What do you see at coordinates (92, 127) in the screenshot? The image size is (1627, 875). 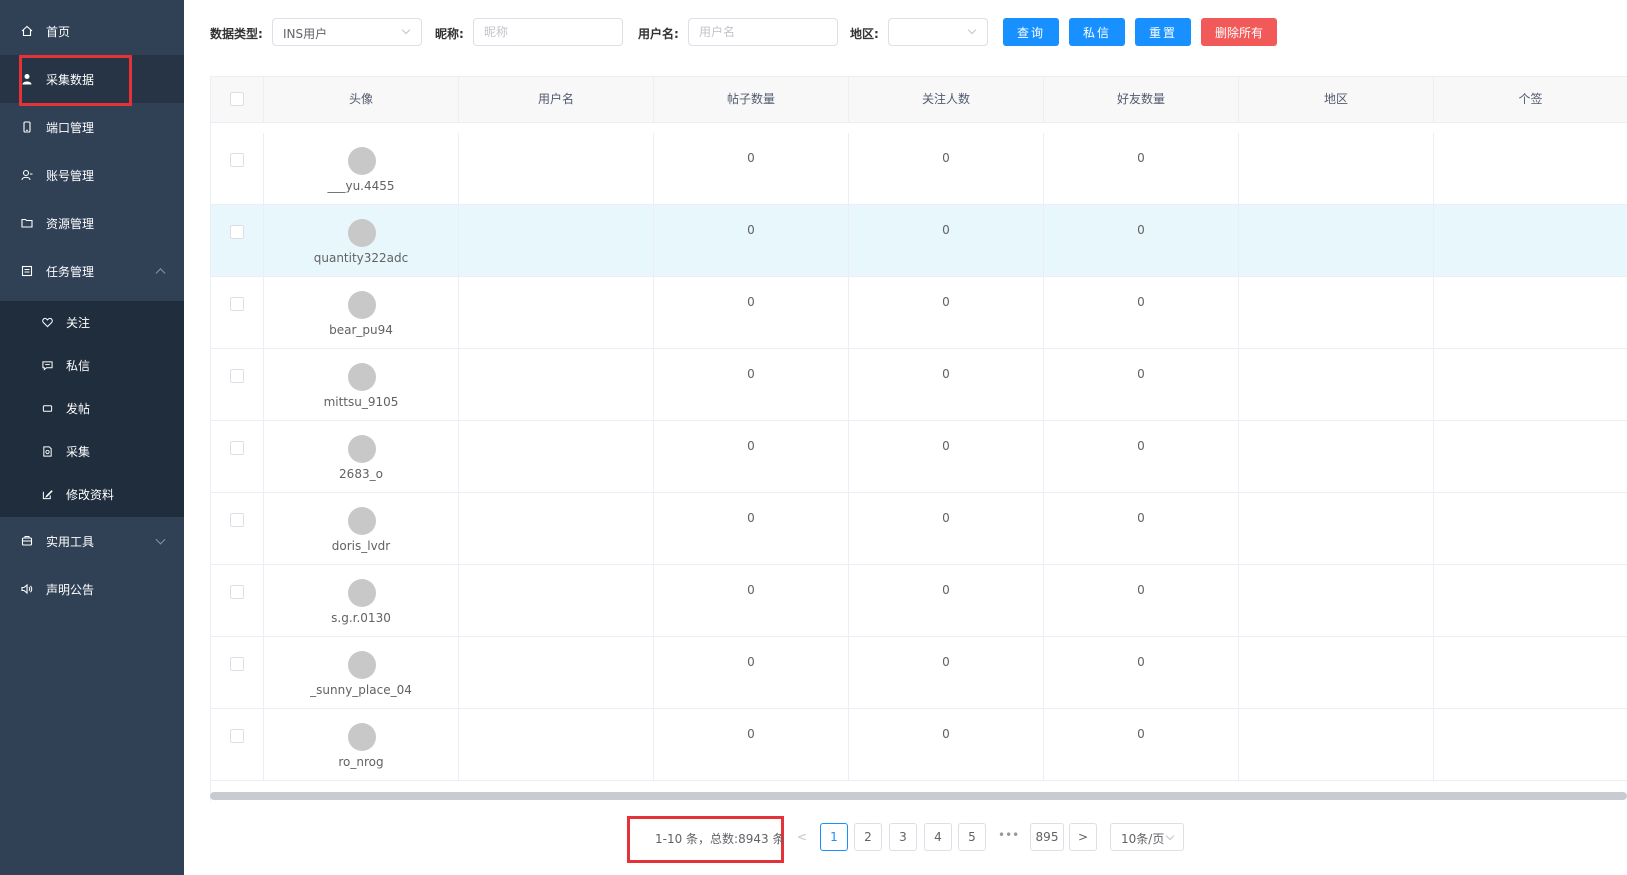 I see `sidebar-item-port-management: 端口管理` at bounding box center [92, 127].